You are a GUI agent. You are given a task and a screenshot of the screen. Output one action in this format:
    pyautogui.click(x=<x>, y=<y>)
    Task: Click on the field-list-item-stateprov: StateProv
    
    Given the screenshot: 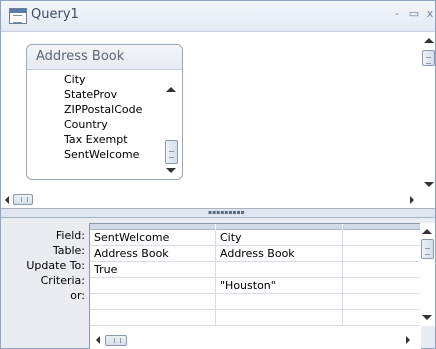 What is the action you would take?
    pyautogui.click(x=103, y=94)
    